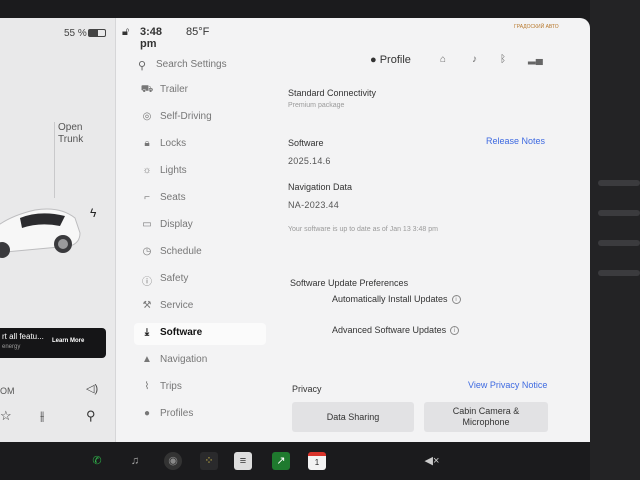 This screenshot has height=480, width=640. I want to click on data-sharing-label: Data Sharing, so click(353, 416).